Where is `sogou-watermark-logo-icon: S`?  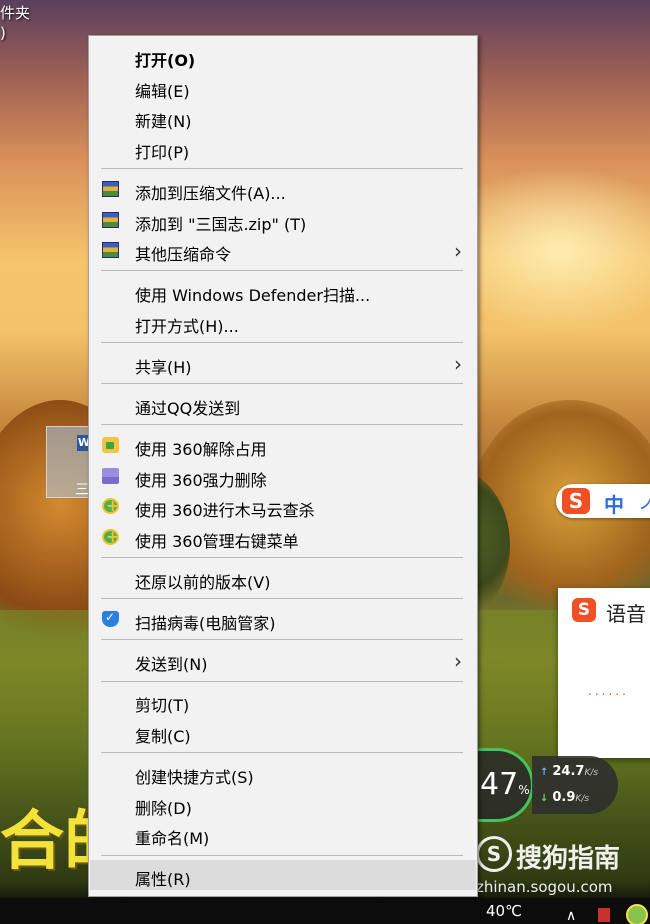 sogou-watermark-logo-icon: S is located at coordinates (494, 854).